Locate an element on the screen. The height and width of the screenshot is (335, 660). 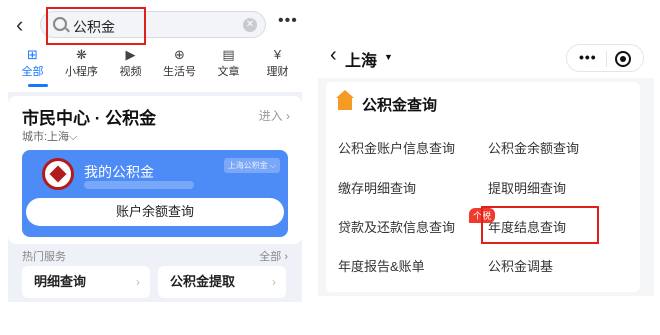
grid-icon: ⊞ is located at coordinates (32, 54).